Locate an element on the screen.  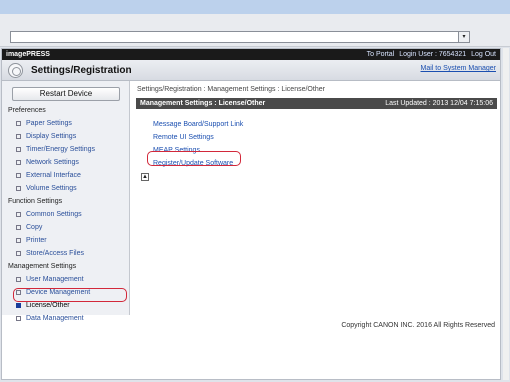
restart-device-button: Restart Device is located at coordinates (66, 94).